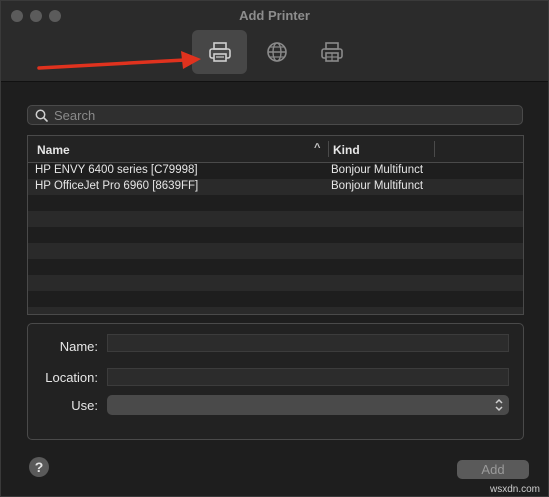 The image size is (549, 497). Describe the element at coordinates (117, 186) in the screenshot. I see `printer-name-cell: HP OfficeJet Pro 6960 [8639FF]` at that location.